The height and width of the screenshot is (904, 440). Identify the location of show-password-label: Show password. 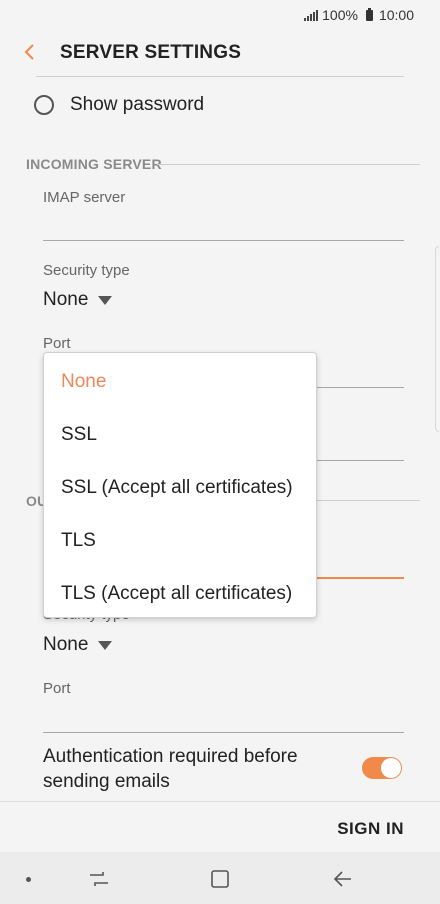
(137, 104).